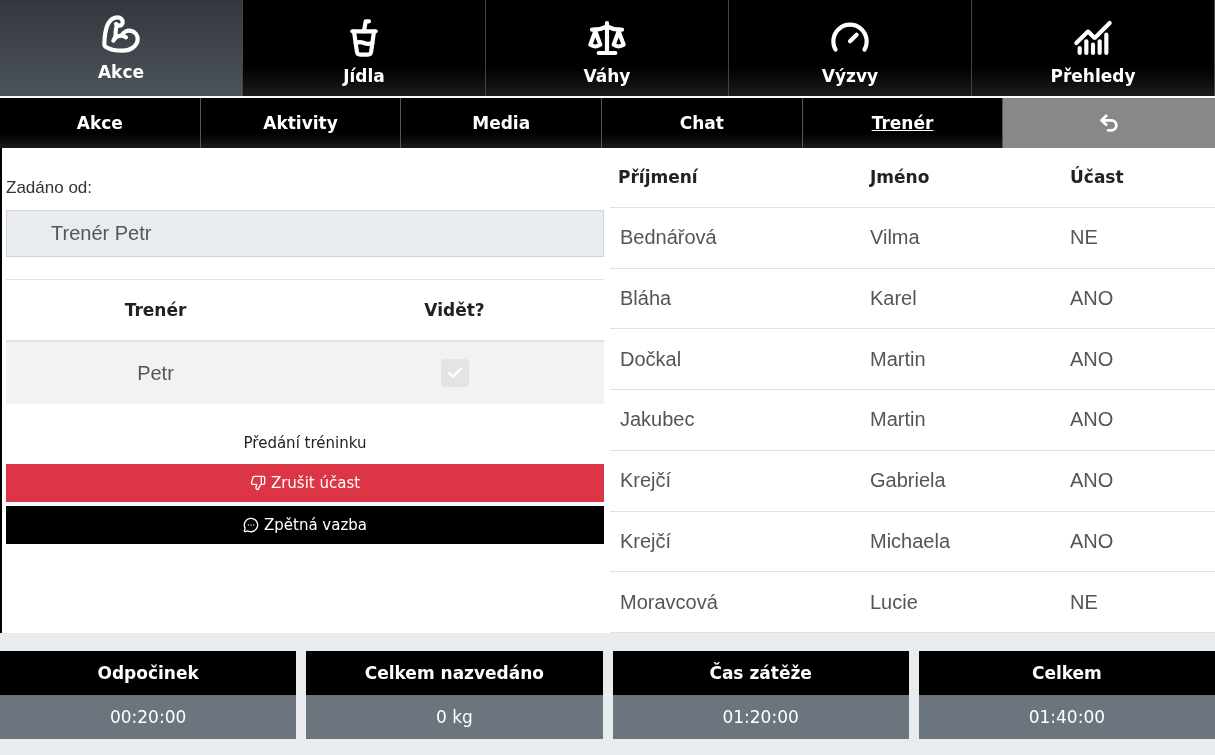 The image size is (1215, 755). What do you see at coordinates (305, 233) in the screenshot?
I see `assigned-field: Trenér Petr` at bounding box center [305, 233].